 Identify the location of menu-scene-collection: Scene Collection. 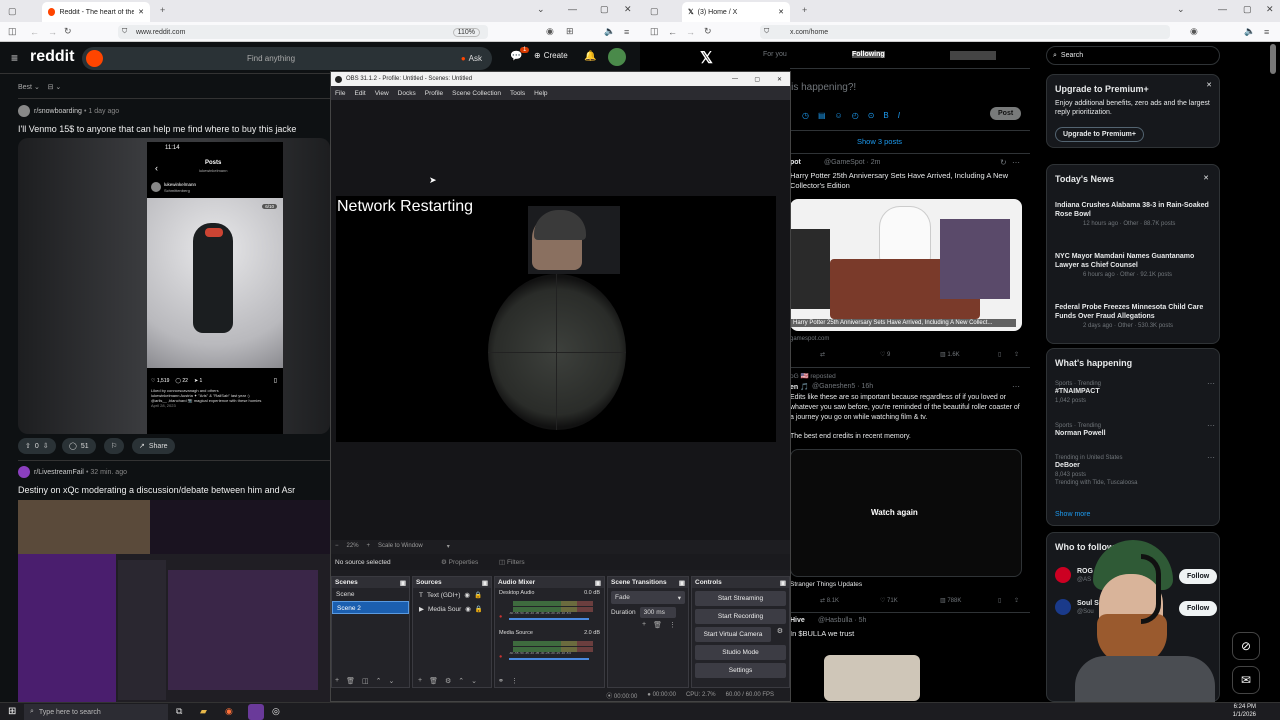
(476, 93).